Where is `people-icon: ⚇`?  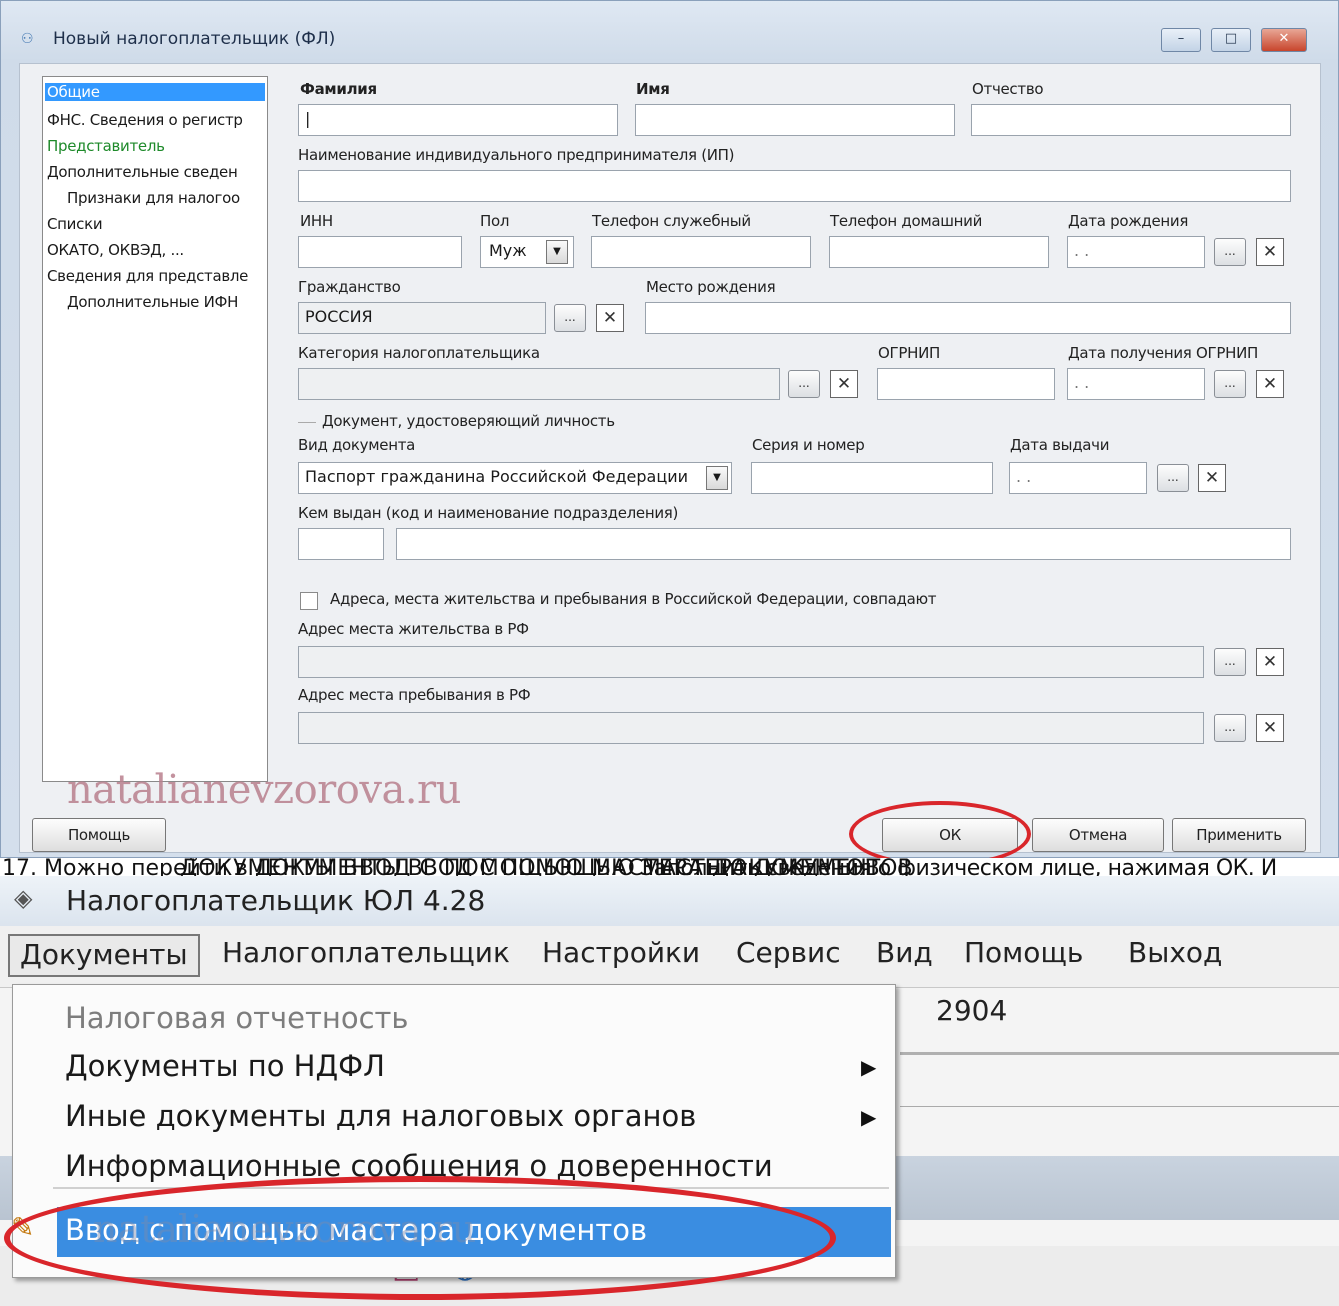 people-icon: ⚇ is located at coordinates (27, 39).